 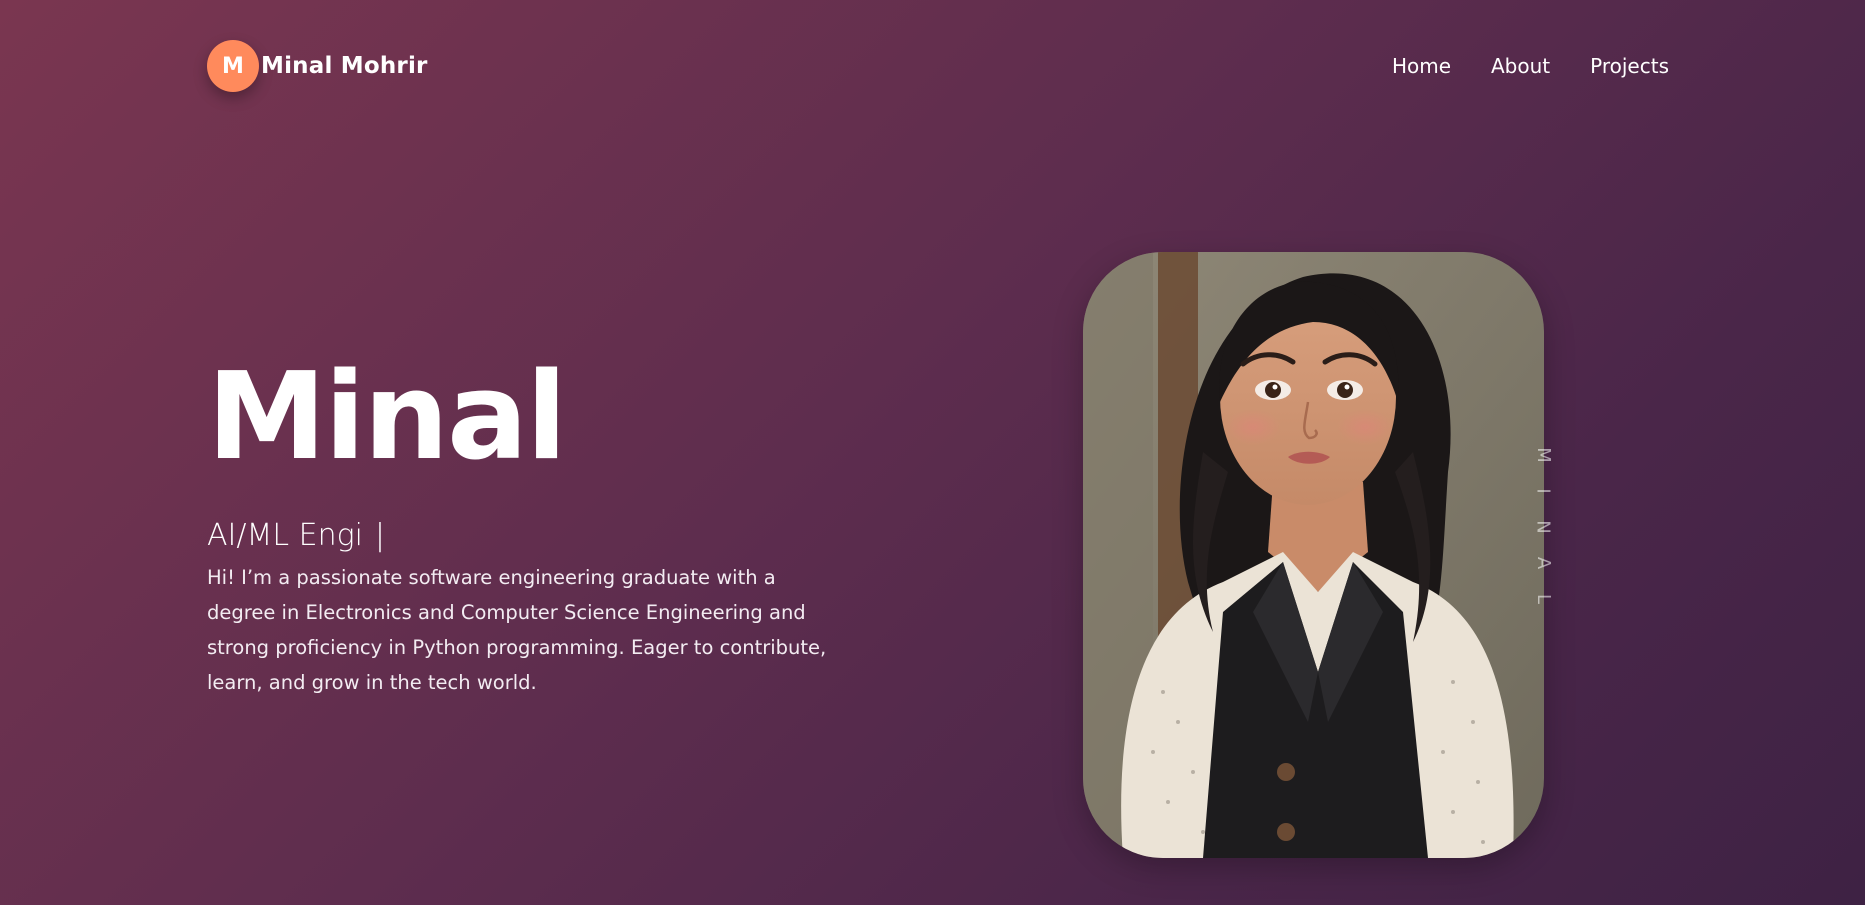 I want to click on vertical-letter: N, so click(x=1543, y=527).